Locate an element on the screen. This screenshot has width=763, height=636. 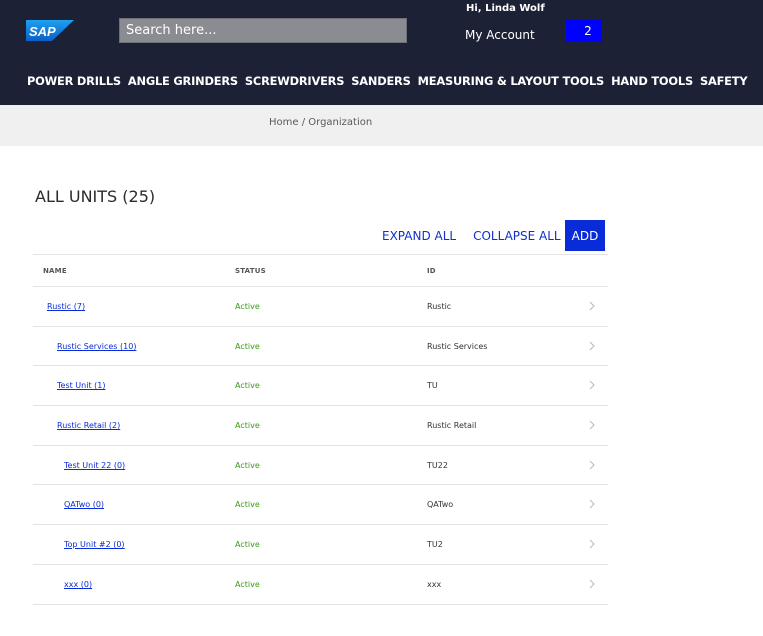
add-unit-button: ADD is located at coordinates (585, 235).